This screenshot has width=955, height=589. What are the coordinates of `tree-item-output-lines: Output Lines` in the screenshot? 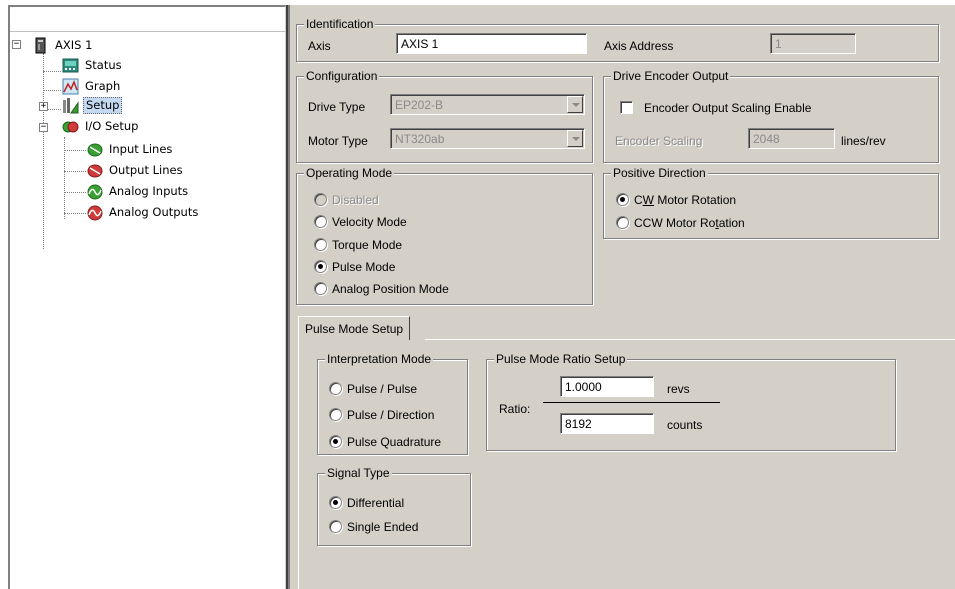 It's located at (135, 170).